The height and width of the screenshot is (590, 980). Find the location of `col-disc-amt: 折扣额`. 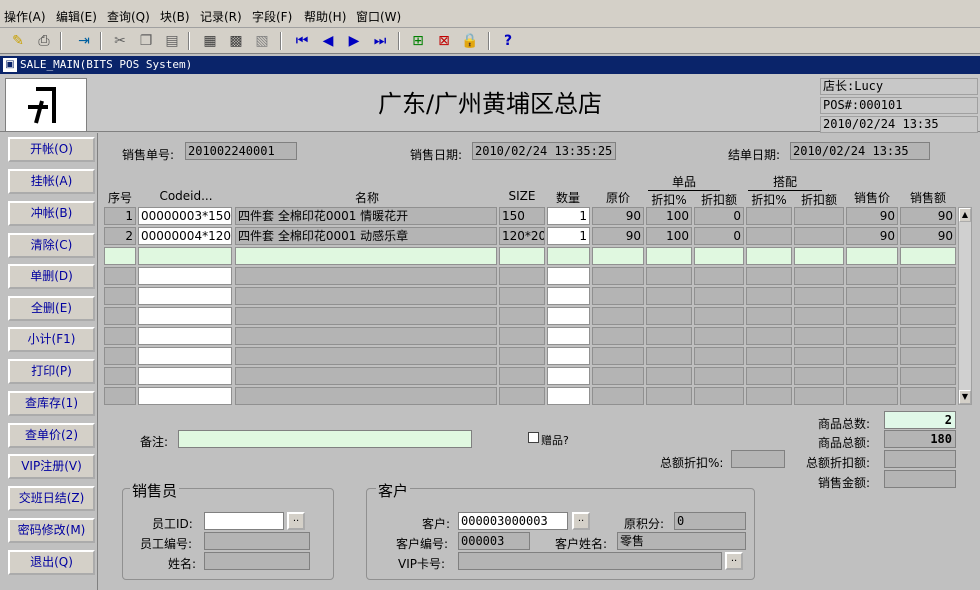

col-disc-amt: 折扣额 is located at coordinates (718, 200).